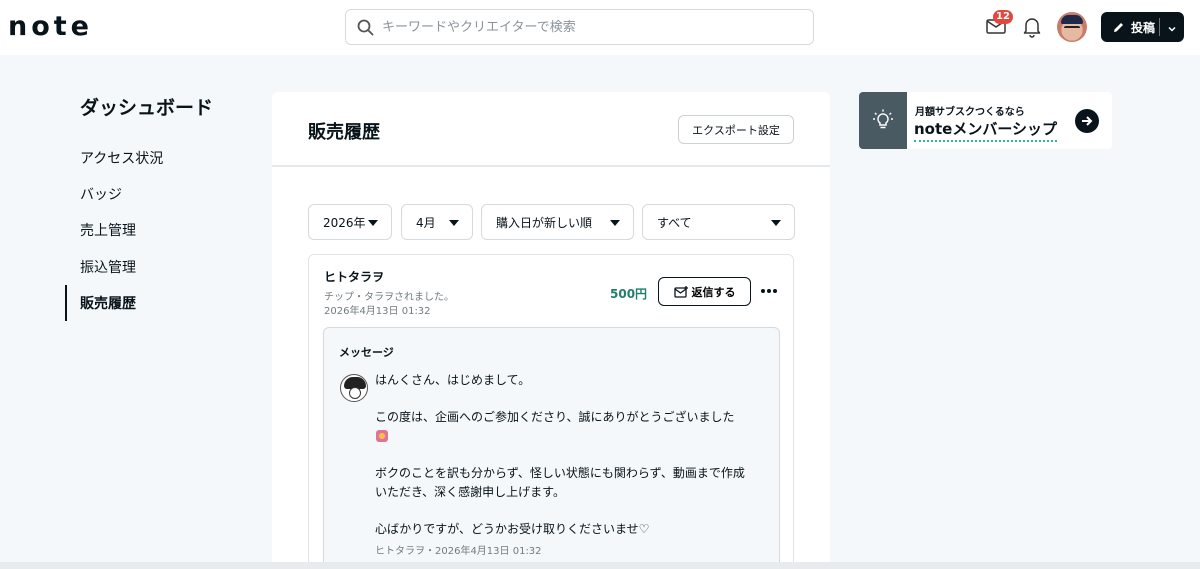  Describe the element at coordinates (66, 303) in the screenshot. I see `sidebar-active-indicator` at that location.